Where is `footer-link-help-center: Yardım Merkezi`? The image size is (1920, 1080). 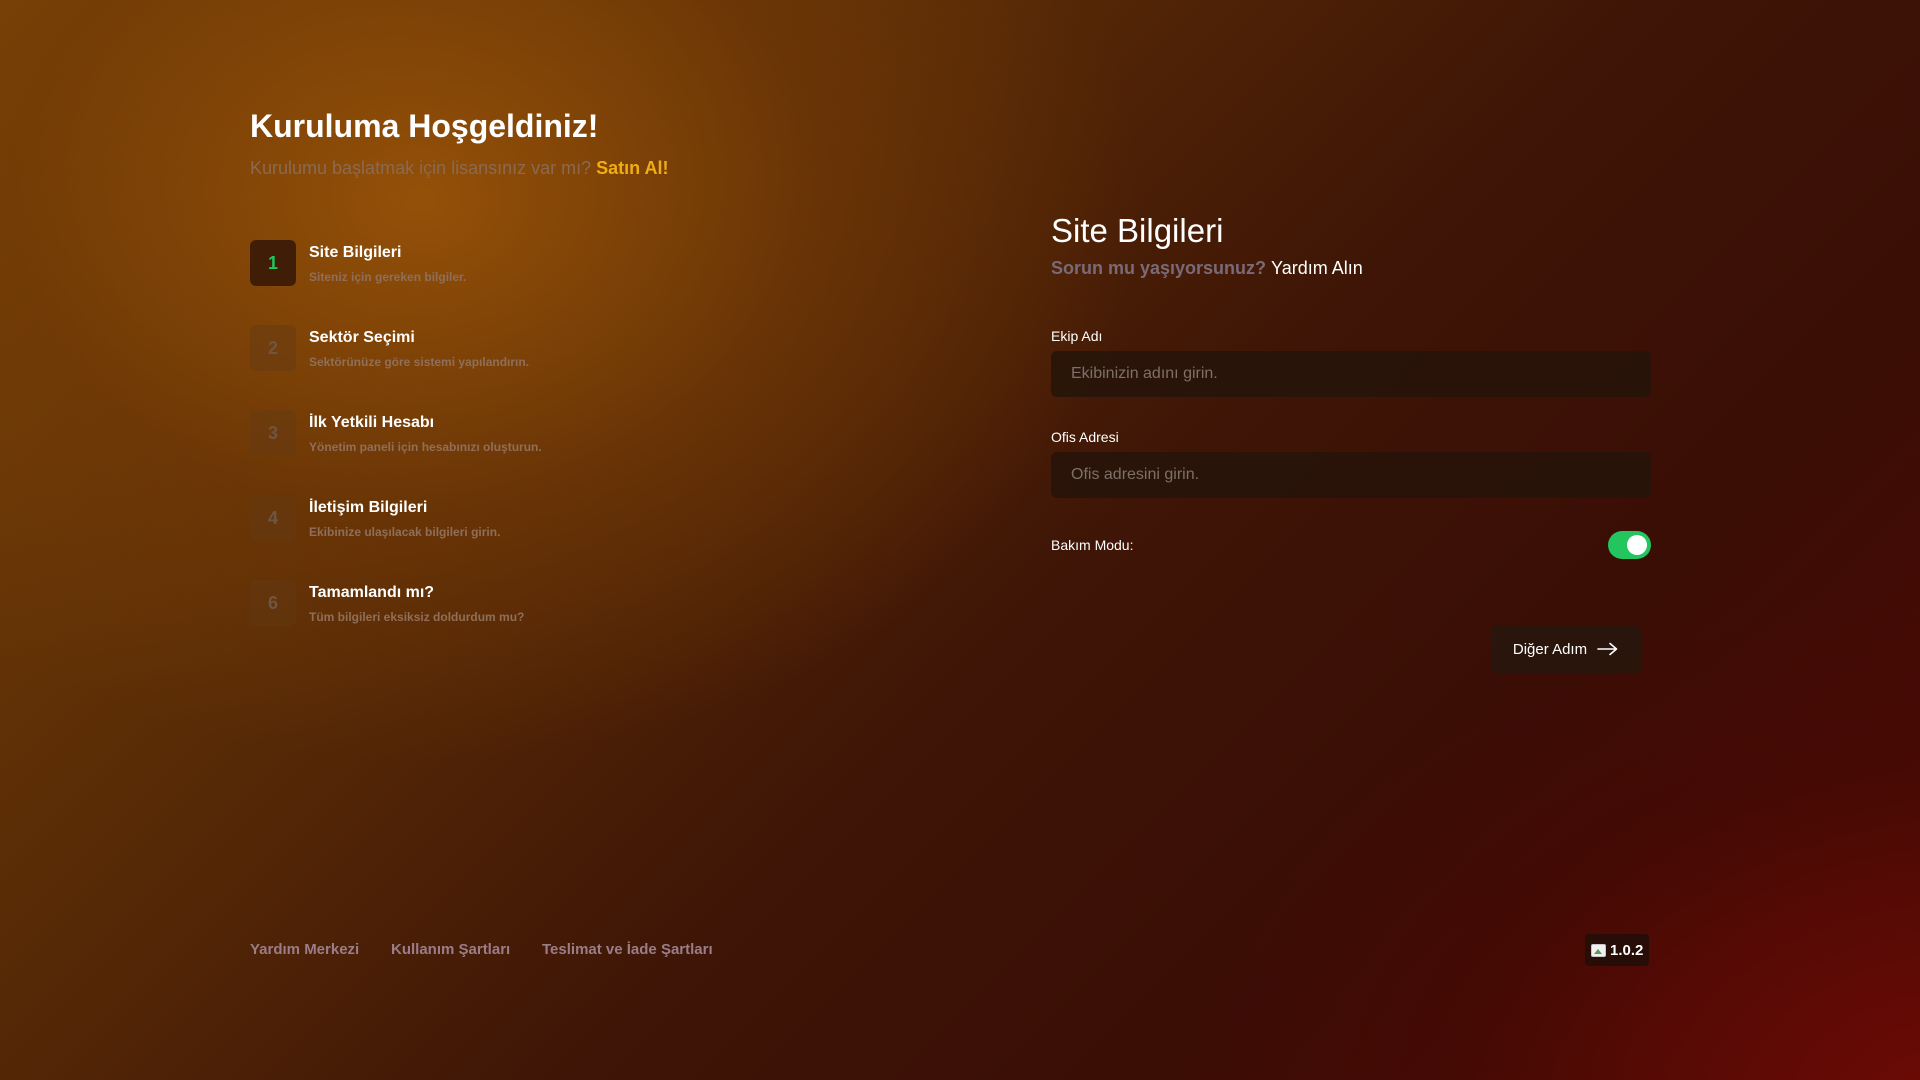
footer-link-help-center: Yardım Merkezi is located at coordinates (304, 949).